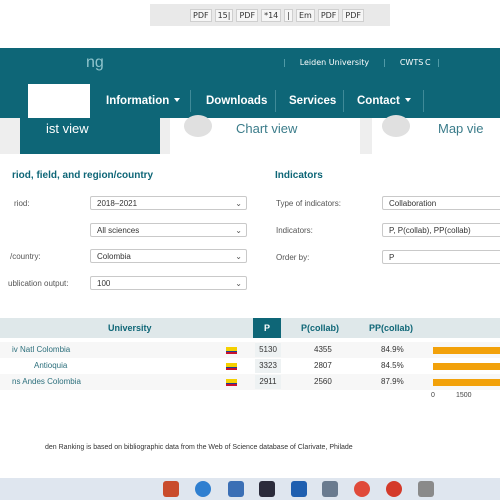 Image resolution: width=500 pixels, height=500 pixels. What do you see at coordinates (464, 395) in the screenshot?
I see `axis-tick: 1500` at bounding box center [464, 395].